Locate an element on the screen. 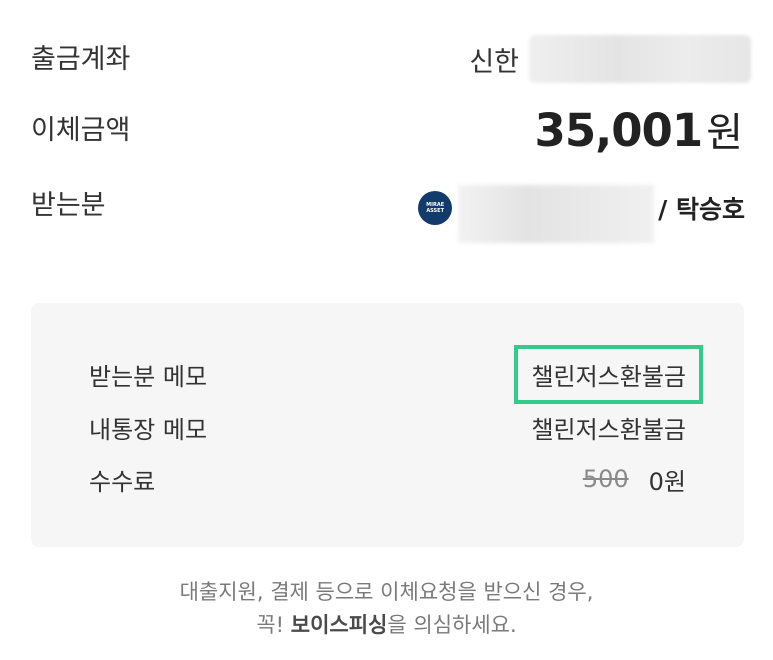 This screenshot has height=660, width=773. transfer-amount-value: 35,001 원 is located at coordinates (639, 129).